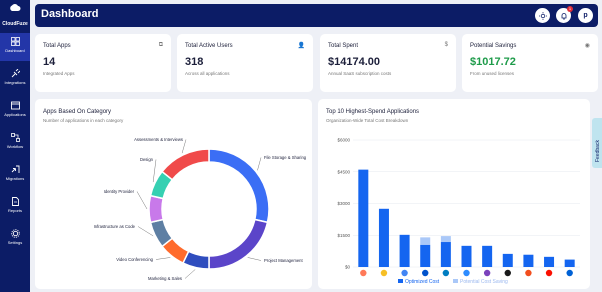  I want to click on app-logo-icon: Okta, so click(446, 273).